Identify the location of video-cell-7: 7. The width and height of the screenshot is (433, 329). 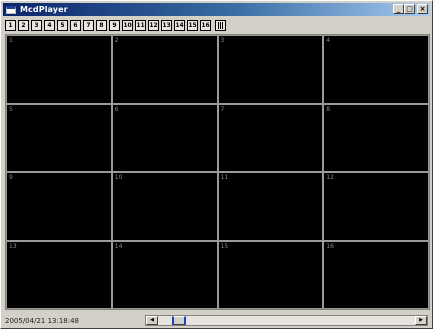
(270, 137).